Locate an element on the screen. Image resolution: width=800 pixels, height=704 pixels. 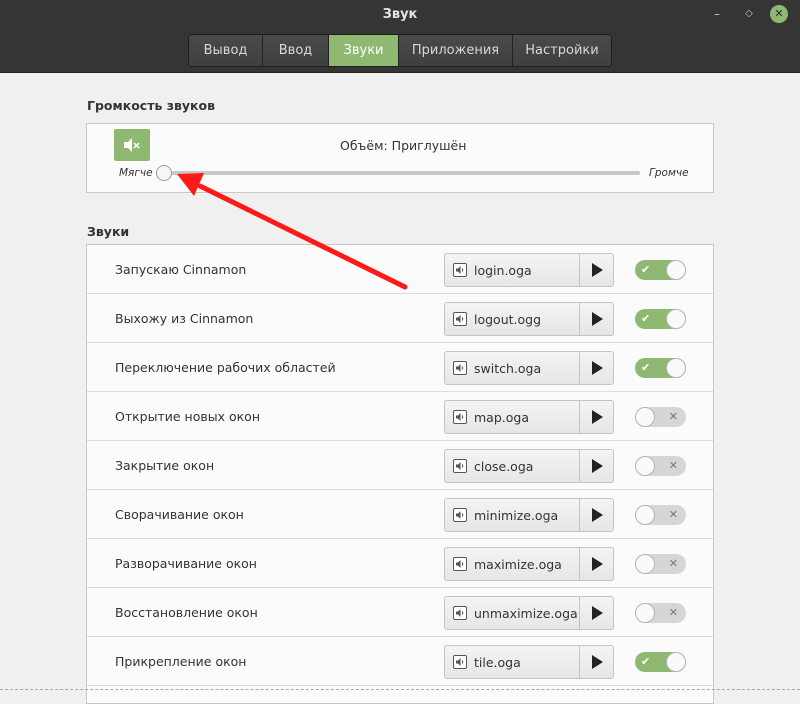
red-annotation-arrow is located at coordinates (292, 231).